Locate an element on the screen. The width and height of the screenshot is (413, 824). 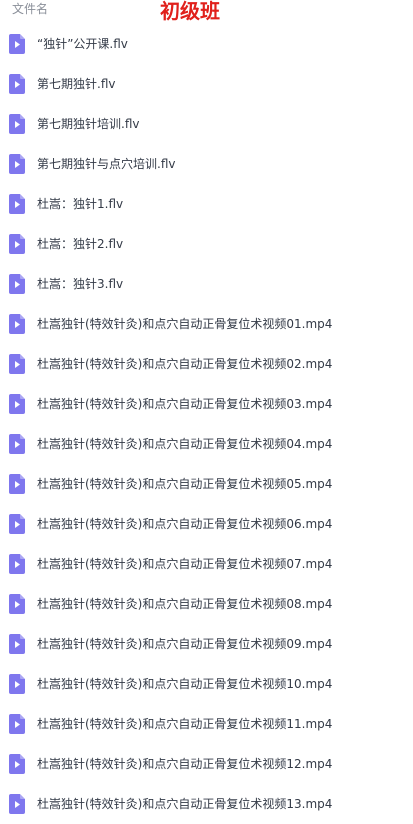
file-row: 杜嵩独针(特效针灸)和点穴自动正骨复位术视频08.mp4 is located at coordinates (206, 604).